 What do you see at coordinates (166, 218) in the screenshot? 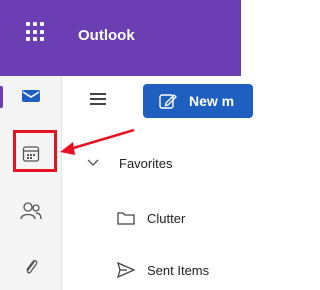
I see `folder-label: Clutter` at bounding box center [166, 218].